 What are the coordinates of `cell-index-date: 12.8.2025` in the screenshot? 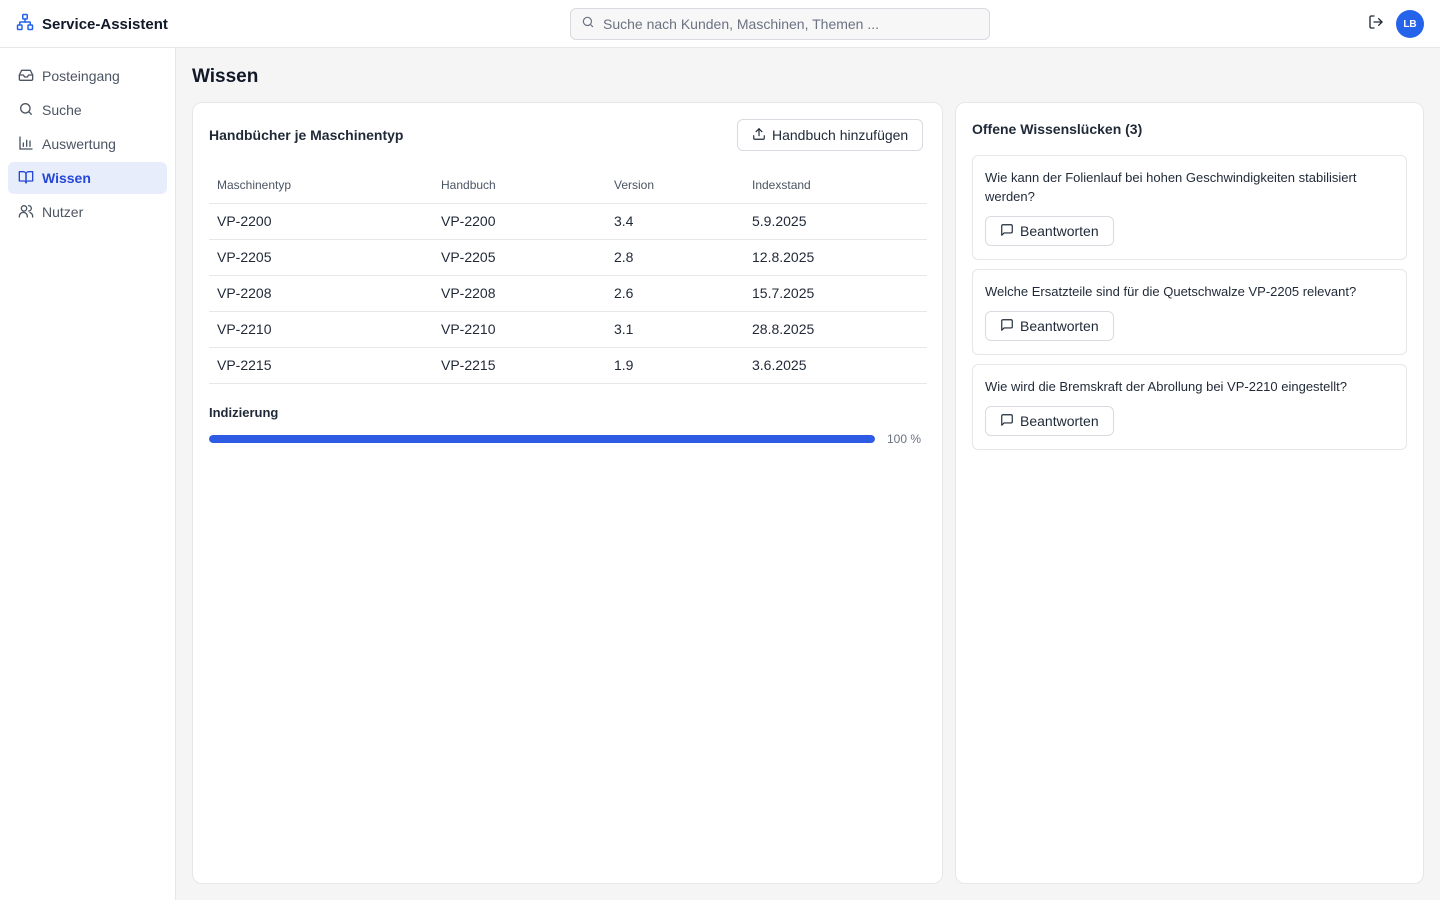 It's located at (835, 257).